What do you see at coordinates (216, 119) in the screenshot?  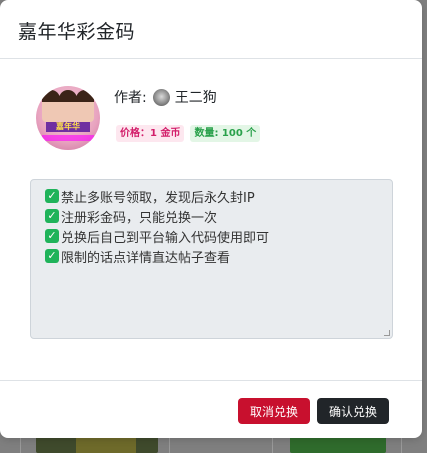 I see `code-info: 嘉年华 作者: 王二狗 价格：1 金币 数量: 100 个` at bounding box center [216, 119].